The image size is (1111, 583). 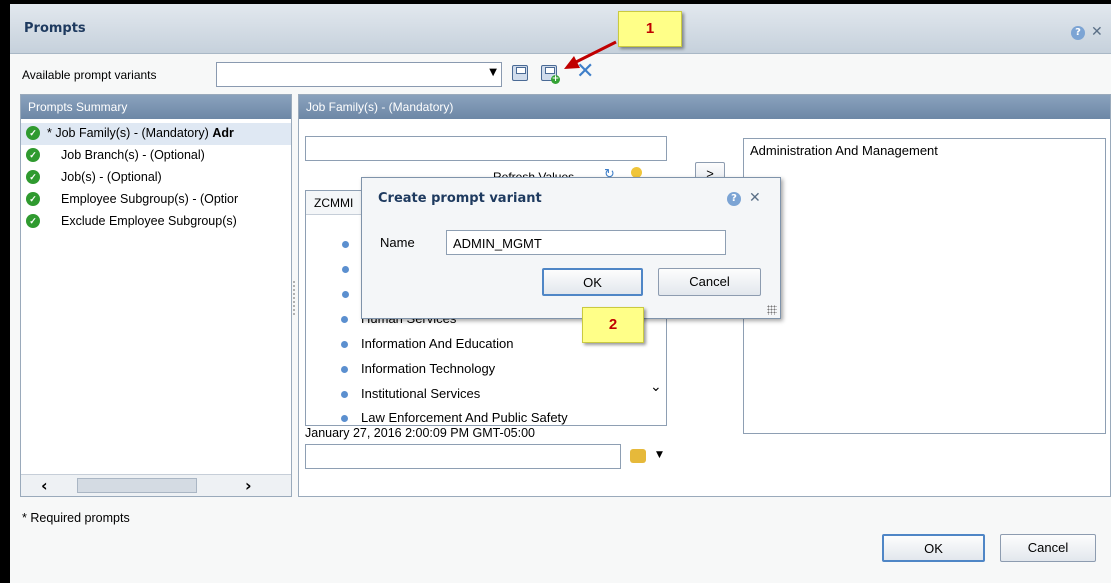 I want to click on save-as-new-icon: +, so click(x=550, y=74).